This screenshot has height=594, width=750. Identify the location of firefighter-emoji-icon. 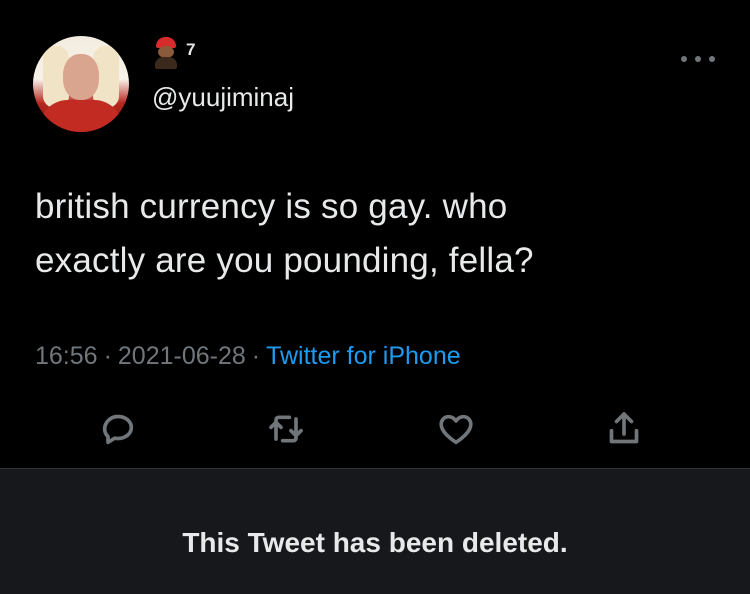
(166, 53).